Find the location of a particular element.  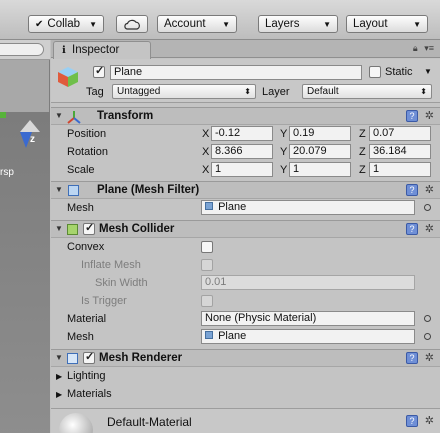

rotation-x-label: X is located at coordinates (206, 152).